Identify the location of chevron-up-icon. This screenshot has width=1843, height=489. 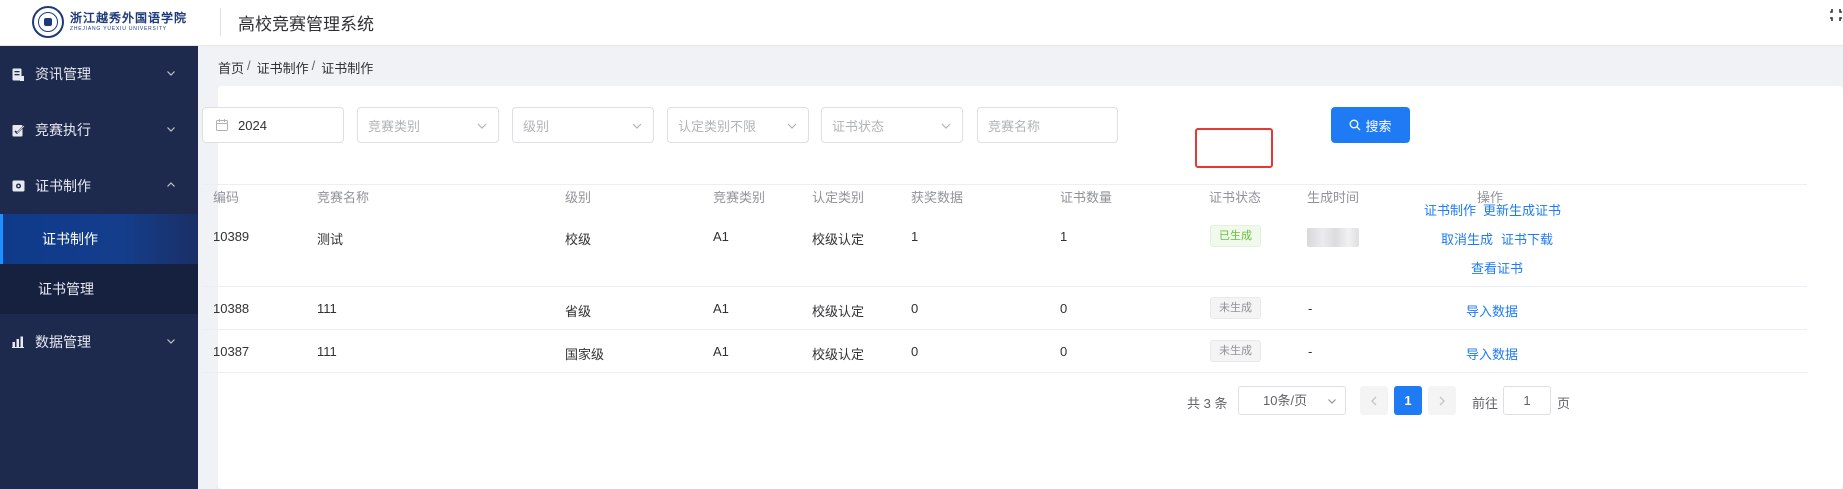
(171, 184).